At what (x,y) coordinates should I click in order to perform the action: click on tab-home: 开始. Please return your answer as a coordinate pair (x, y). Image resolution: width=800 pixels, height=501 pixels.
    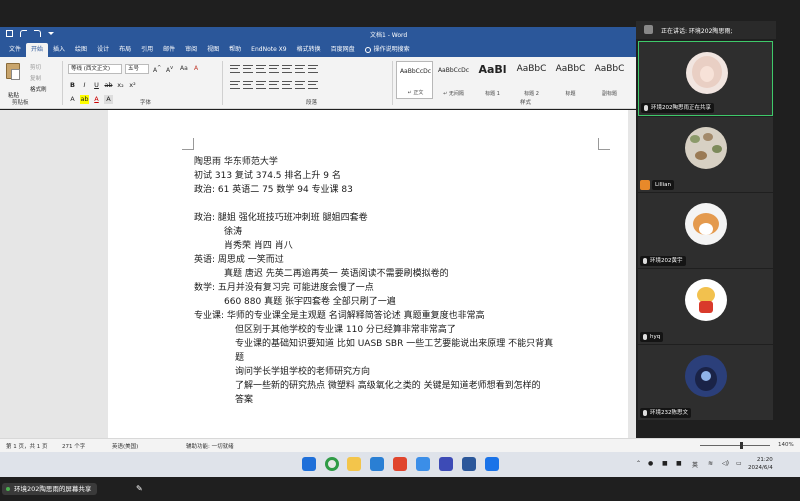
    Looking at the image, I should click on (37, 50).